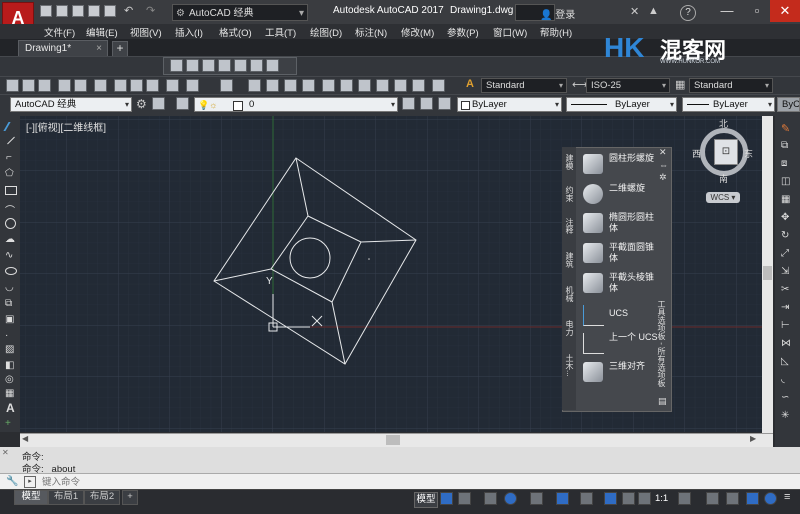 The width and height of the screenshot is (800, 514). I want to click on palette-item-ucs: UCS, so click(620, 316).